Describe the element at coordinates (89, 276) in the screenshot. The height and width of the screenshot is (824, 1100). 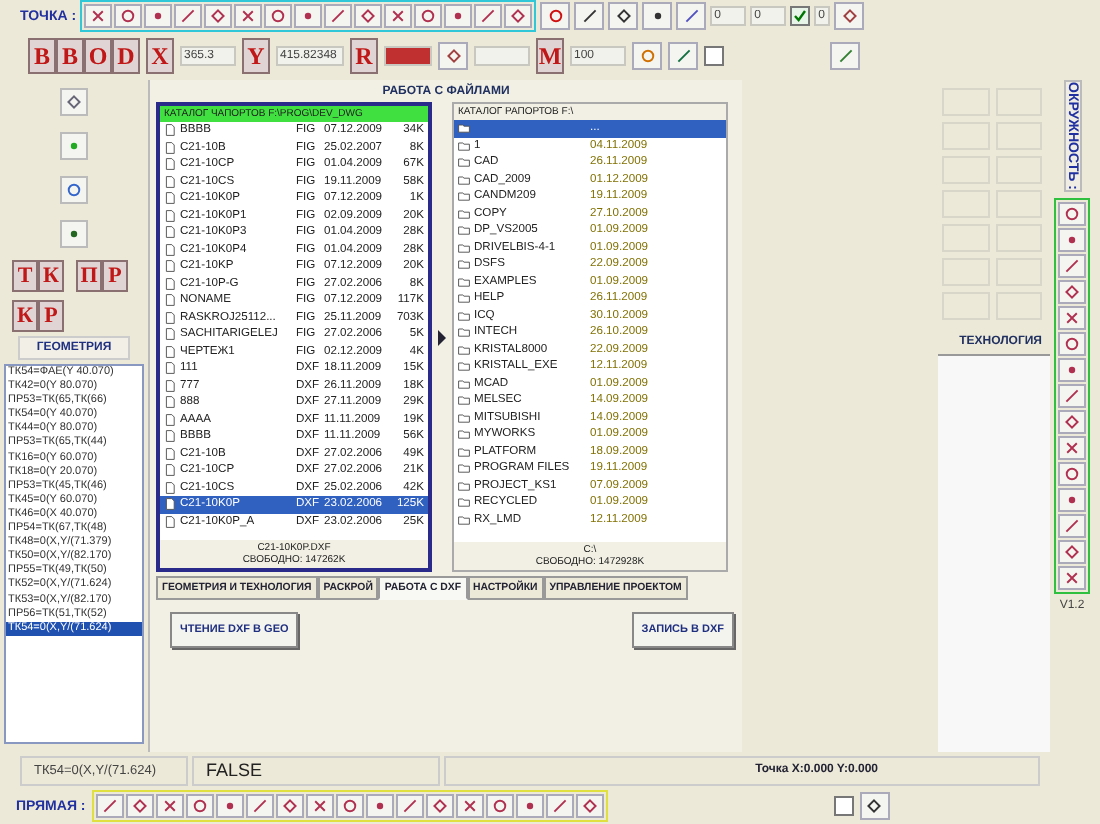
I see `letter-button: П` at that location.